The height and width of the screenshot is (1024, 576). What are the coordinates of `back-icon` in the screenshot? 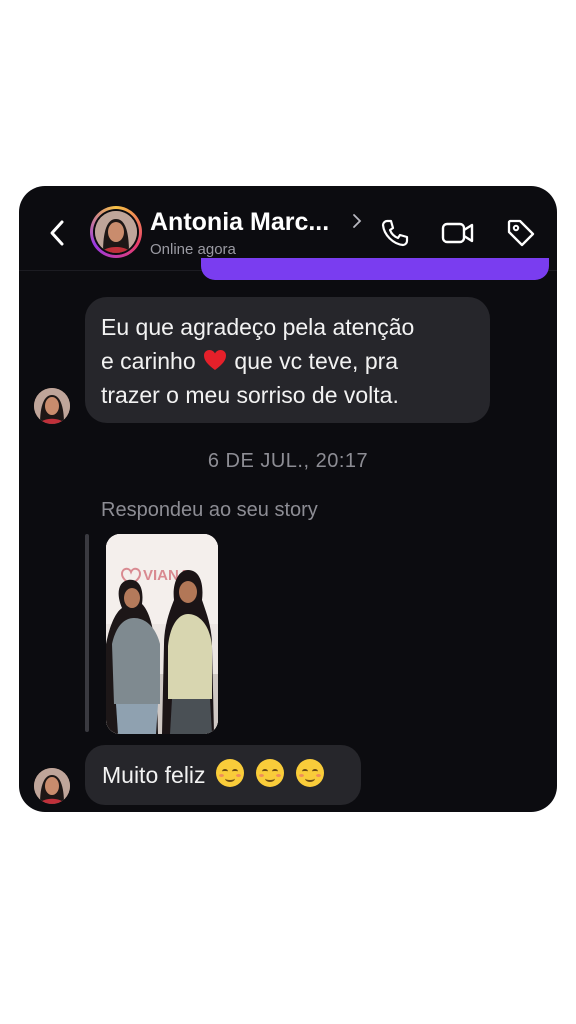 It's located at (57, 233).